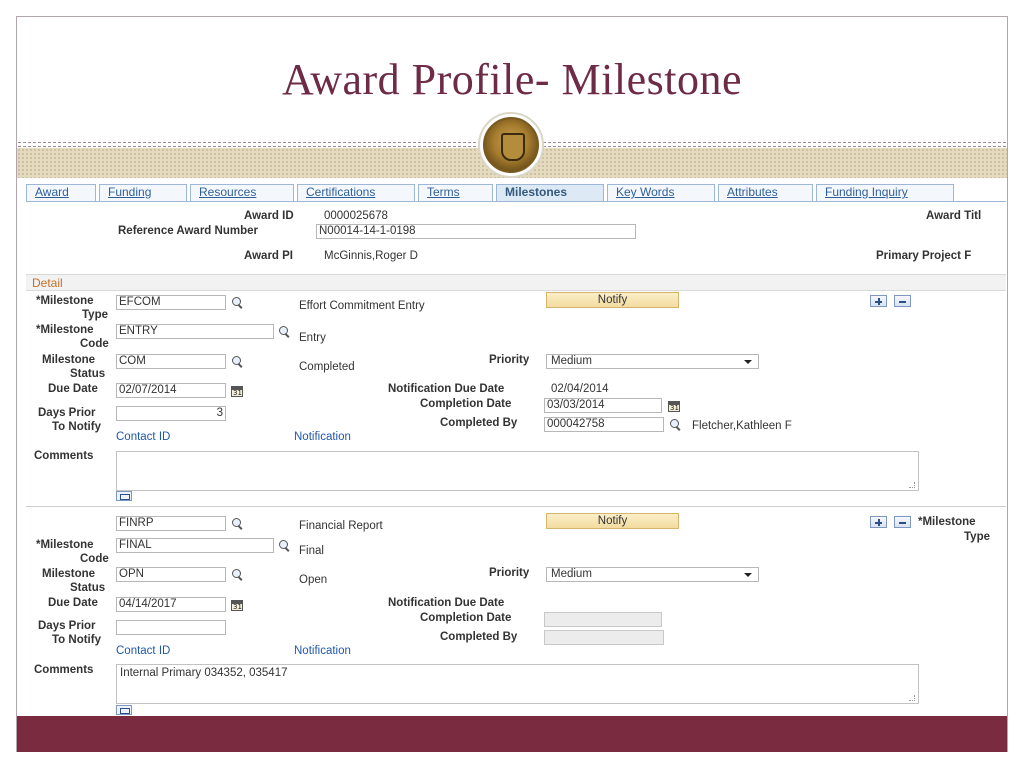 Image resolution: width=1024 pixels, height=768 pixels. What do you see at coordinates (362, 306) in the screenshot?
I see `milestone-type-description: Effort Commitment Entry` at bounding box center [362, 306].